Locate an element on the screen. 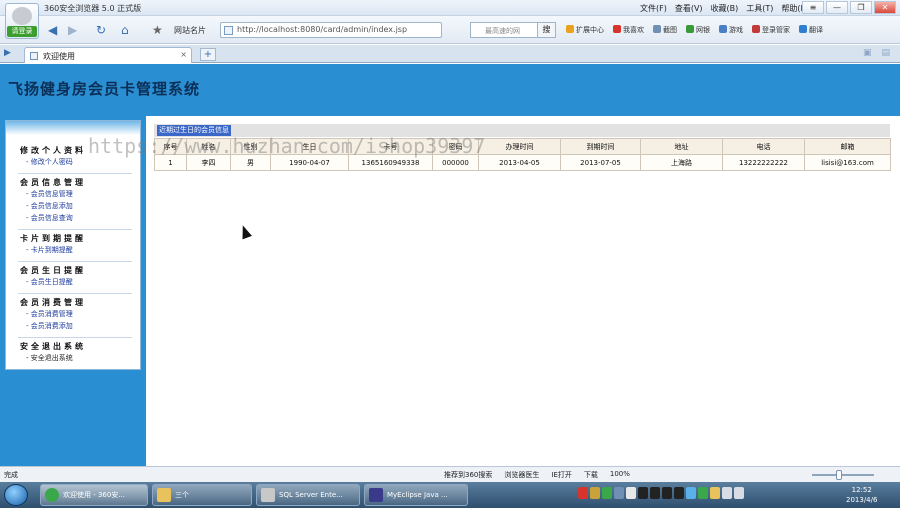 The image size is (900, 508). menu-file: 文件(F) is located at coordinates (653, 8).